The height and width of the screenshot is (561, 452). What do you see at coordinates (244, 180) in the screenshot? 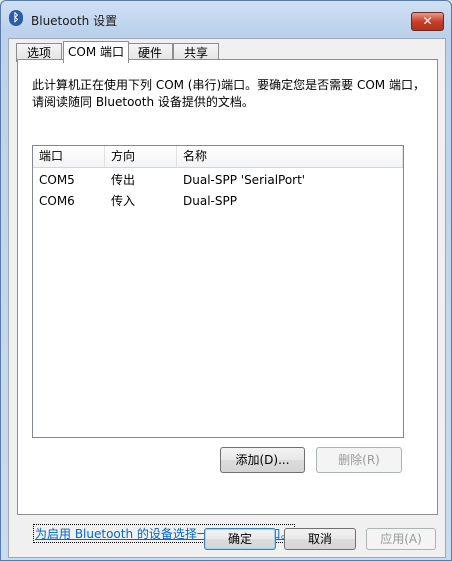
I see `row-name: Dual-SPP 'SerialPort'` at bounding box center [244, 180].